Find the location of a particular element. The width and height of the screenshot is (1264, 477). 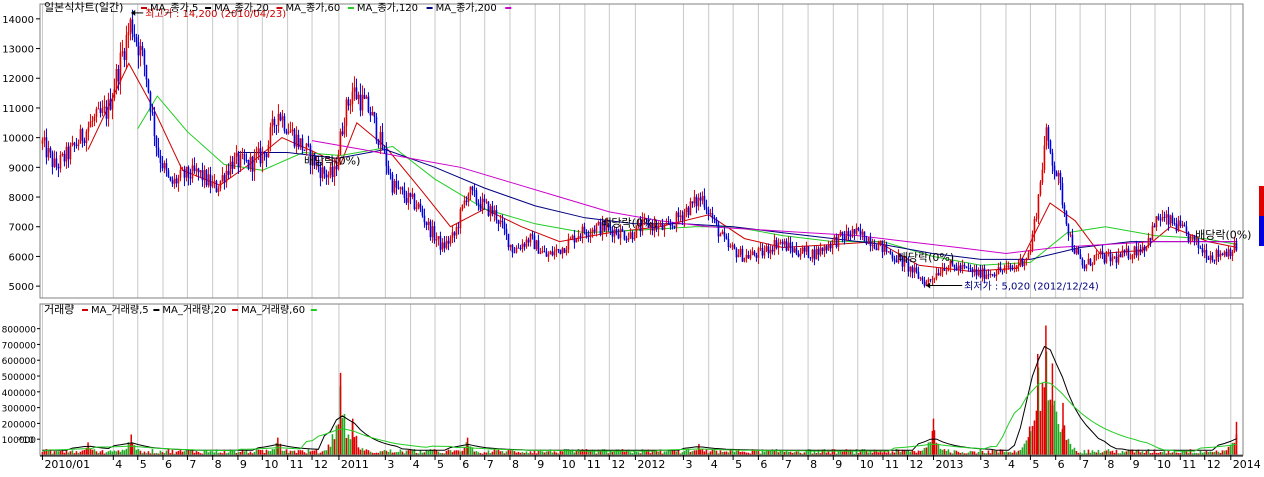

x-tick-label: 4 is located at coordinates (1011, 464).